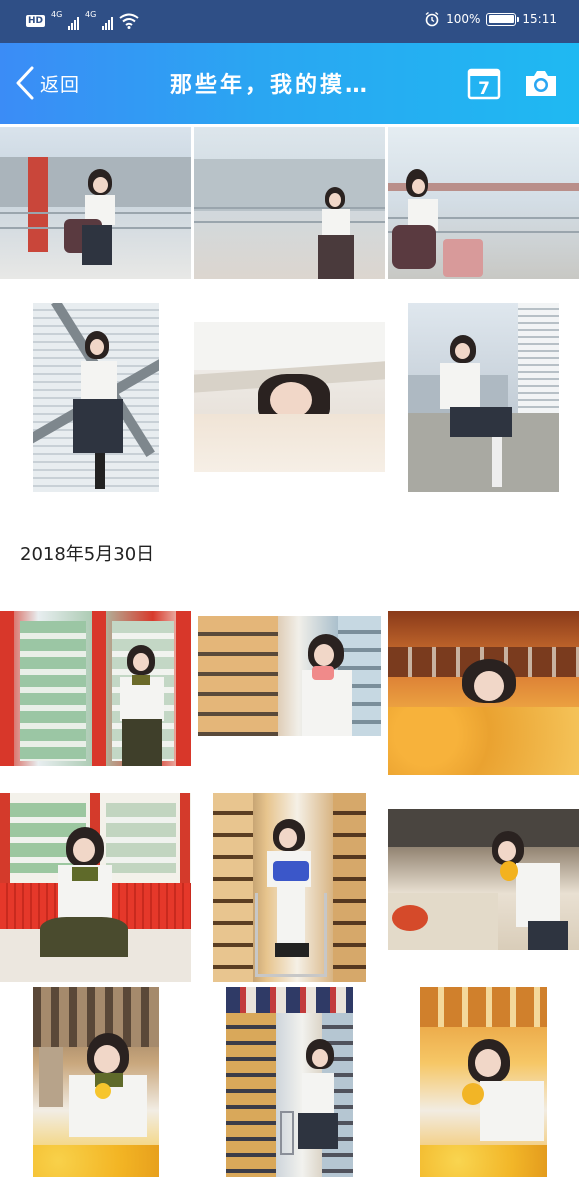  I want to click on calendar-button: 7, so click(484, 83).